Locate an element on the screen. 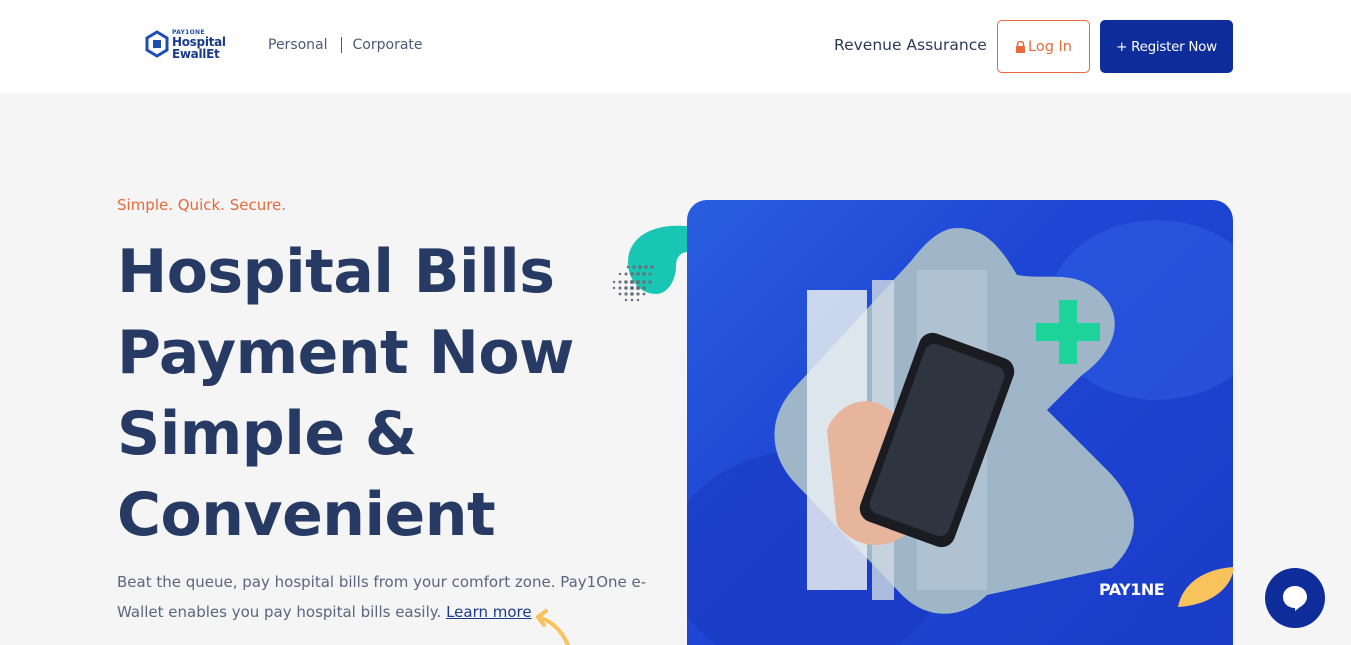 This screenshot has height=645, width=1351. nav-divider is located at coordinates (341, 45).